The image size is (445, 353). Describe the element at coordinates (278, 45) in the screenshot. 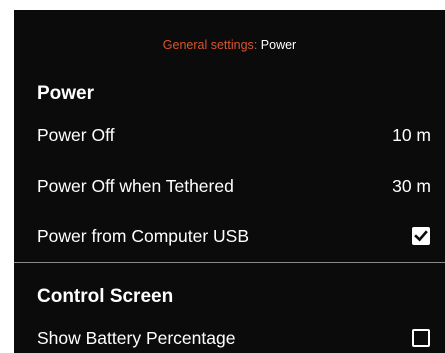

I see `breadcrumb-current: Power` at that location.